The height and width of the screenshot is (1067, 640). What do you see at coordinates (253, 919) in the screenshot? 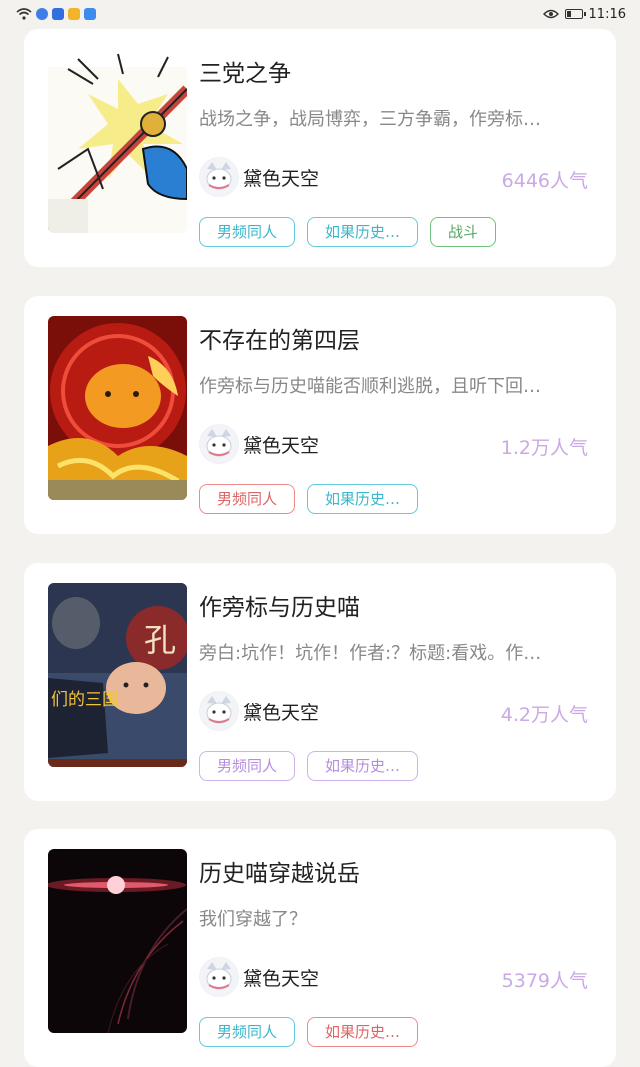
I see `work-description: 我们穿越了？` at bounding box center [253, 919].